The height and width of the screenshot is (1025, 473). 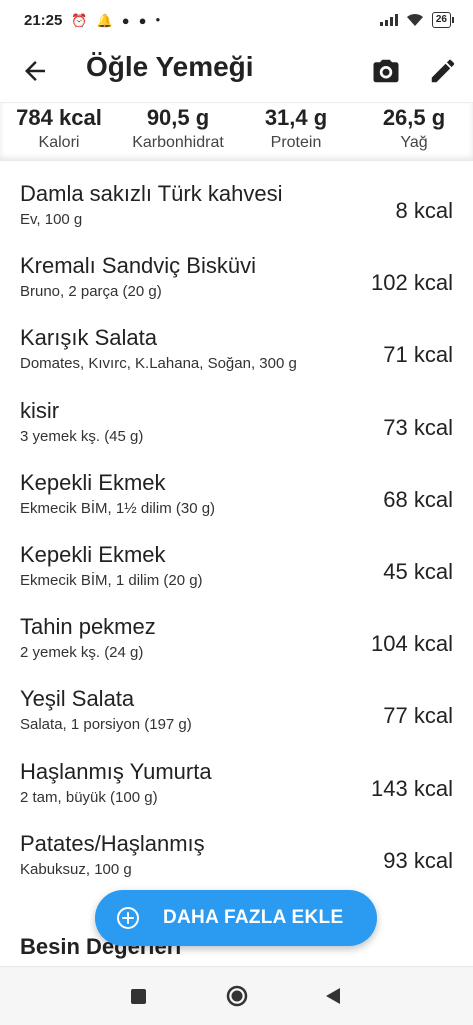 I want to click on triangle-back-icon, so click(x=333, y=996).